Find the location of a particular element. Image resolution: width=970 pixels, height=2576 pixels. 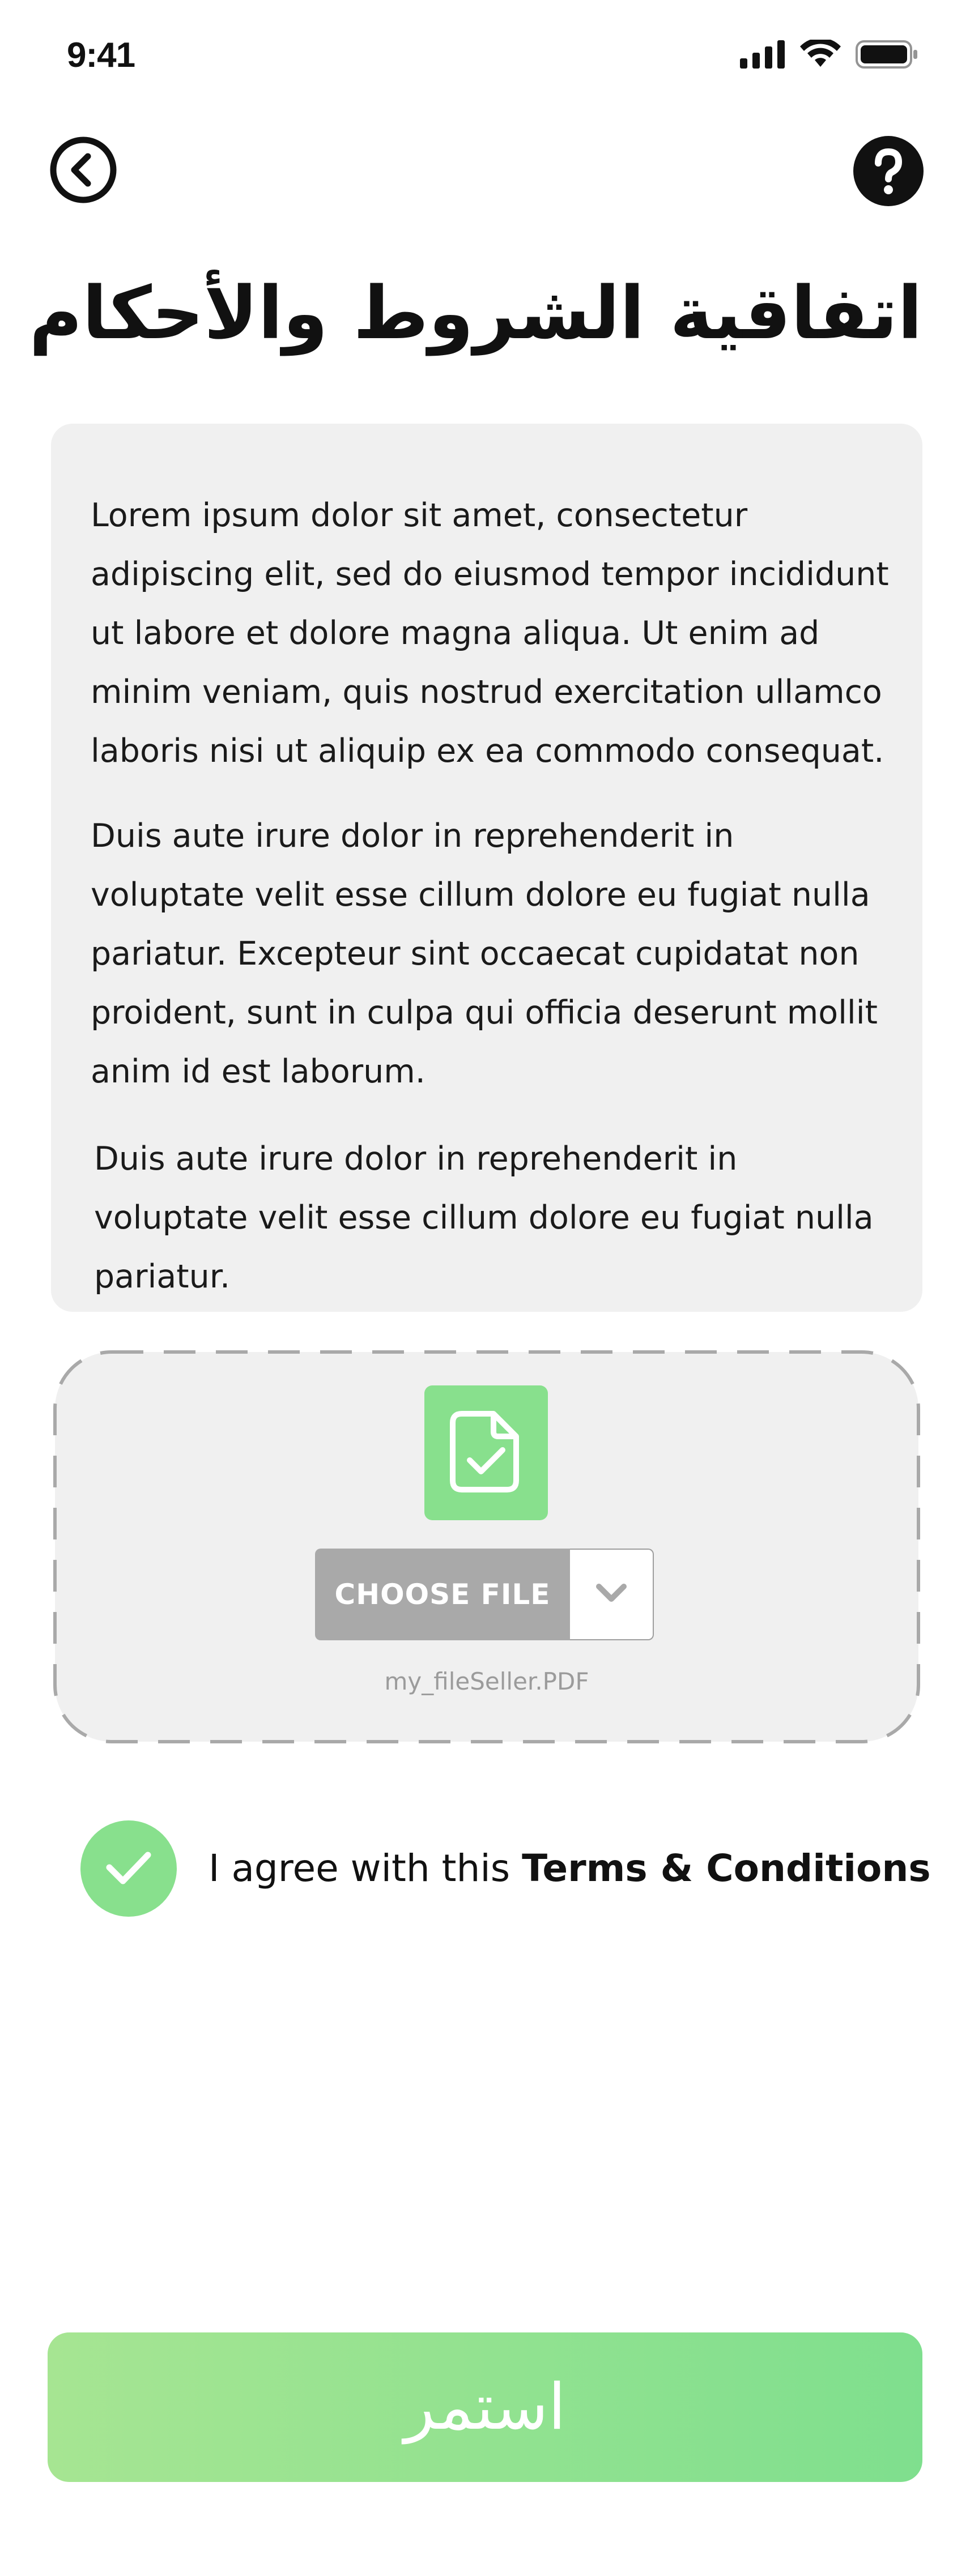

document-check-icon is located at coordinates (486, 1452).